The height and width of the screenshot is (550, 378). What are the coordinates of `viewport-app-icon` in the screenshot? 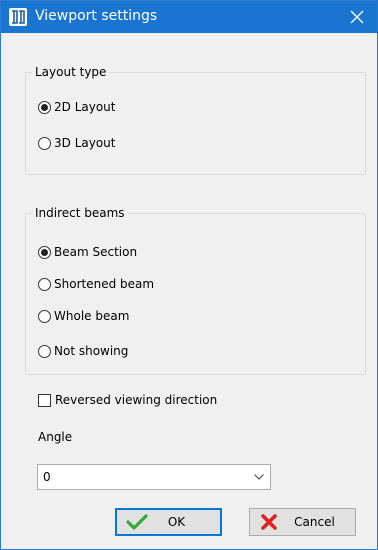 It's located at (18, 17).